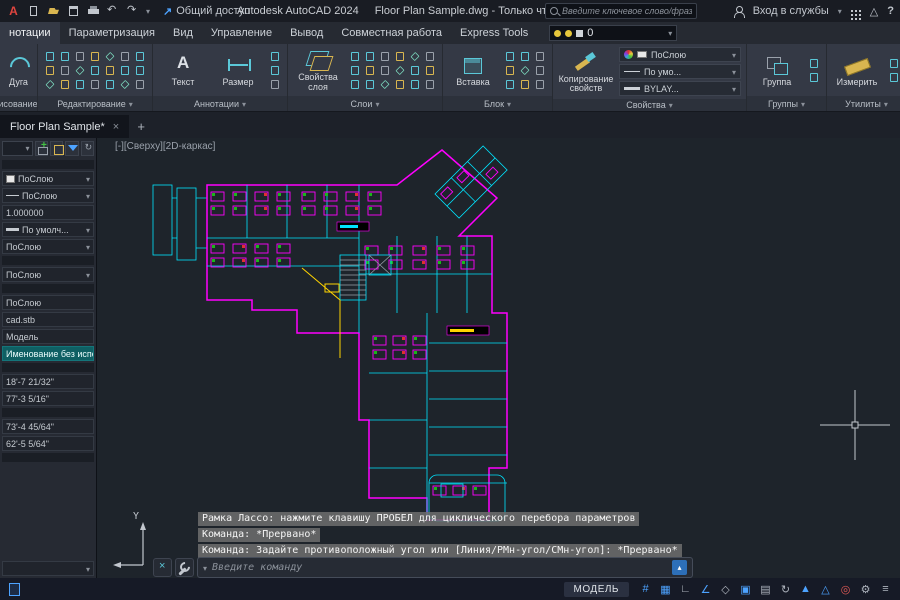 The image size is (900, 600). What do you see at coordinates (48, 178) in the screenshot?
I see `prop-row-color: ПоСлою` at bounding box center [48, 178].